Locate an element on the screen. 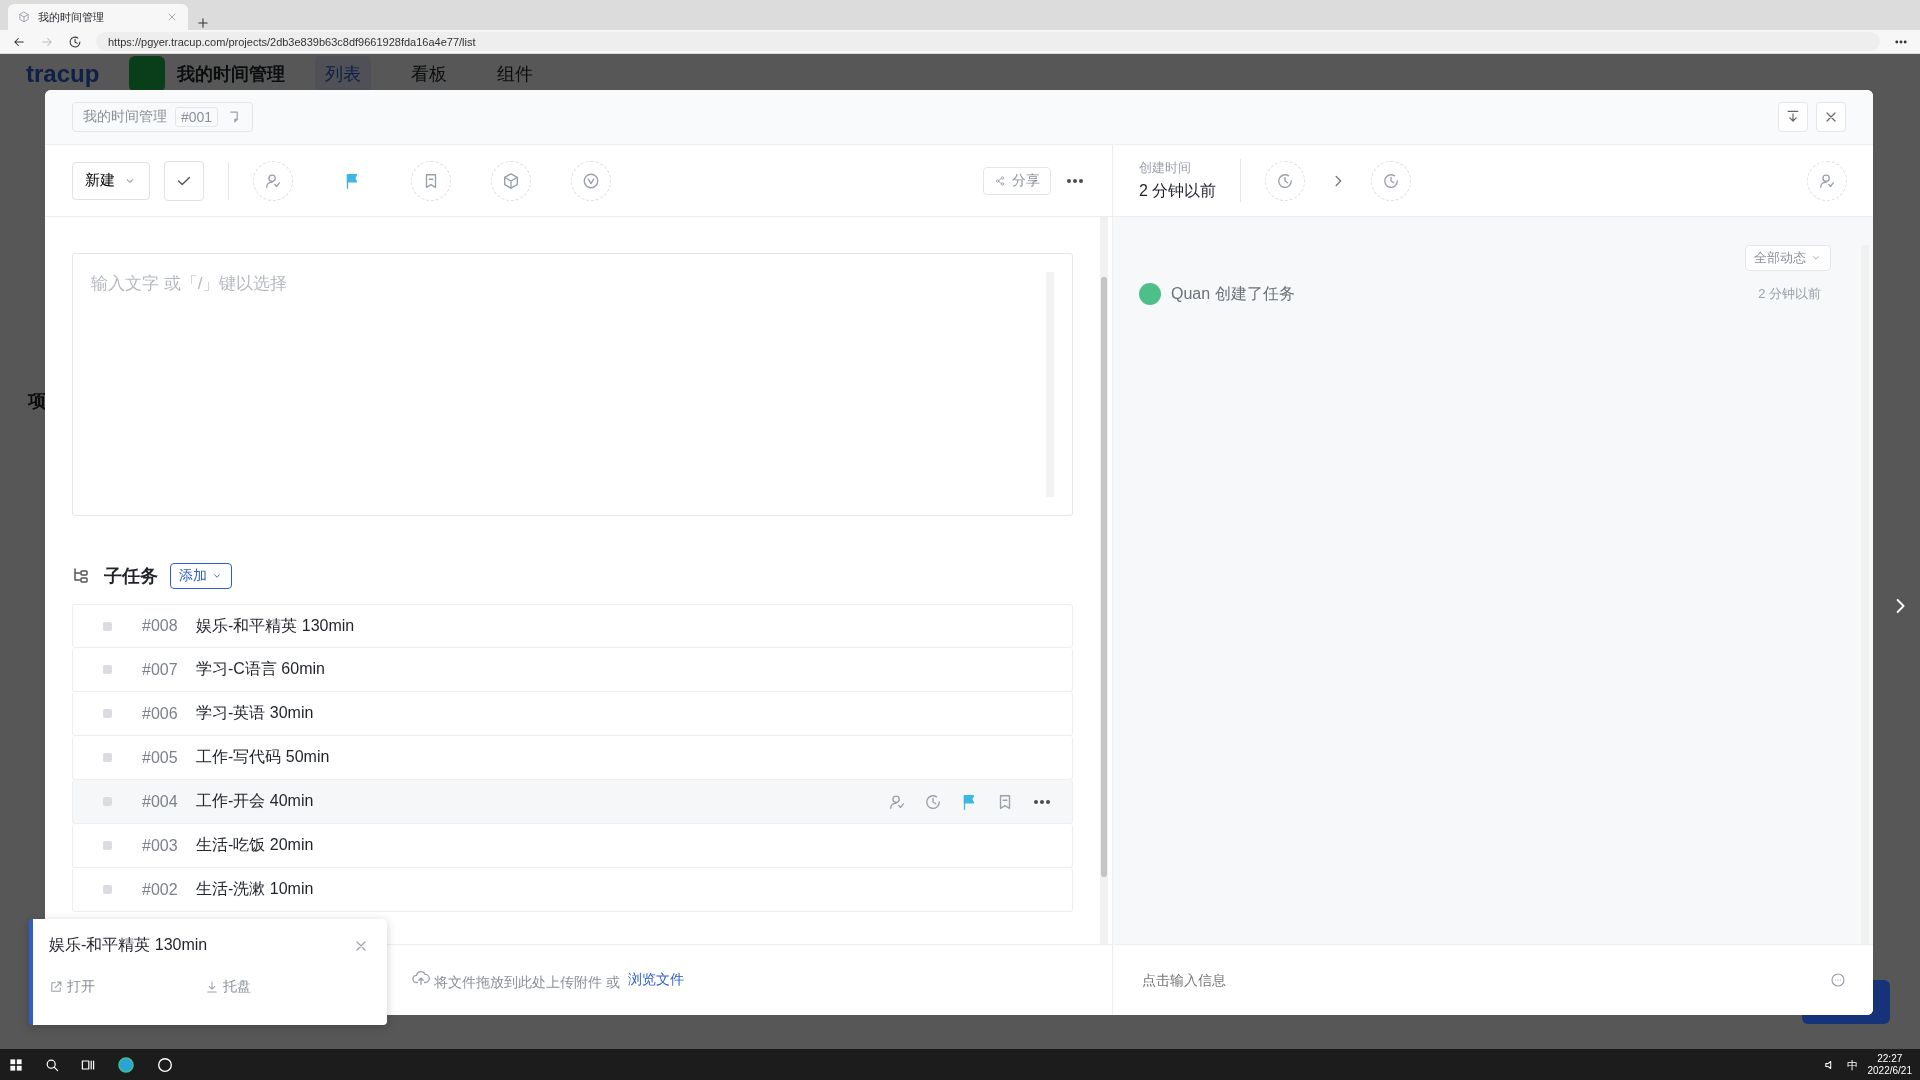 This screenshot has height=1080, width=1920. app-logo: tracup is located at coordinates (63, 74).